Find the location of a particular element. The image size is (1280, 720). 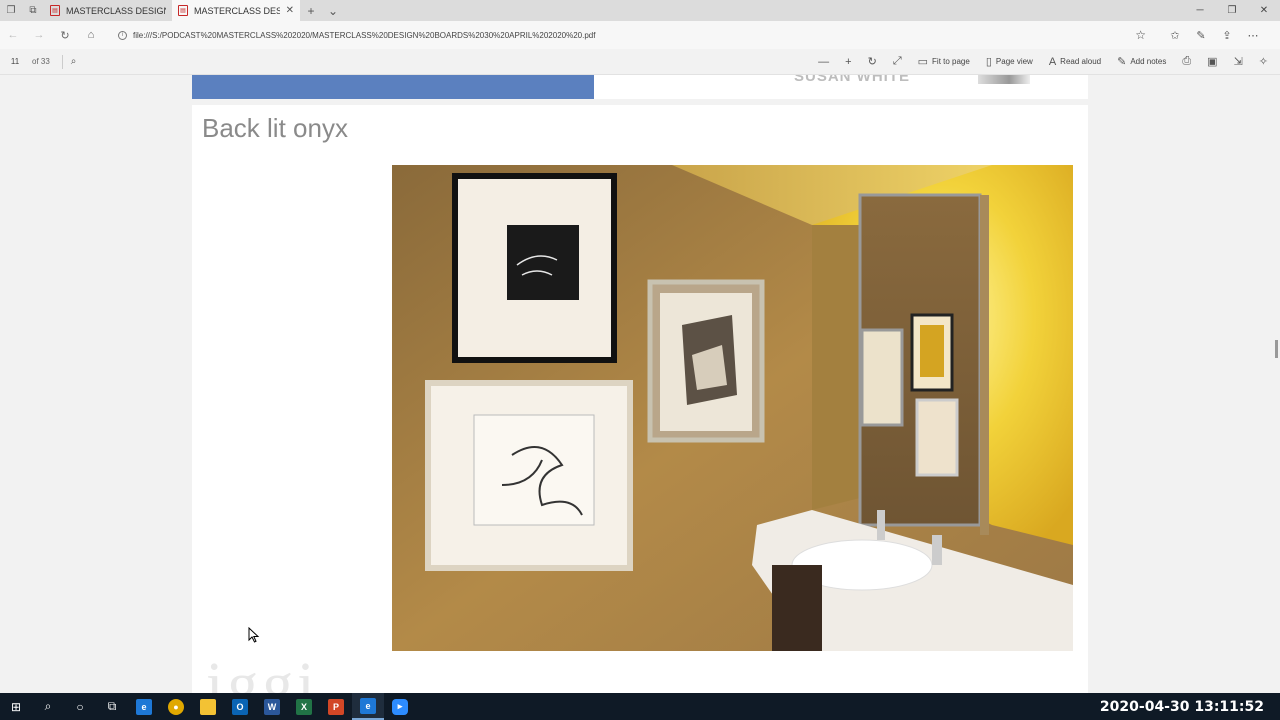

more-icon: ⋯ is located at coordinates (1253, 35).